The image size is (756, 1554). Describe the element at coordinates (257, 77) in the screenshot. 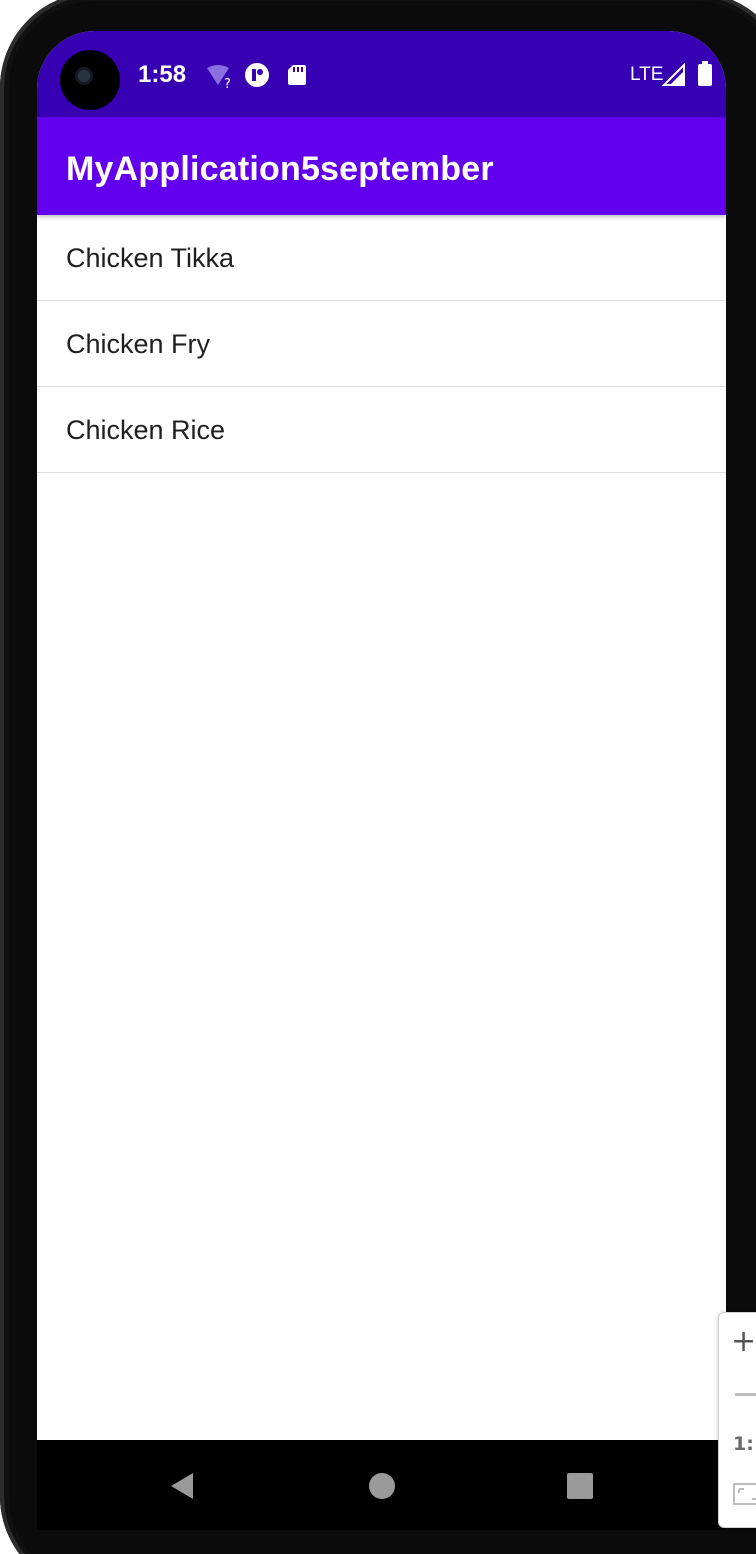

I see `data-saver-icon` at that location.